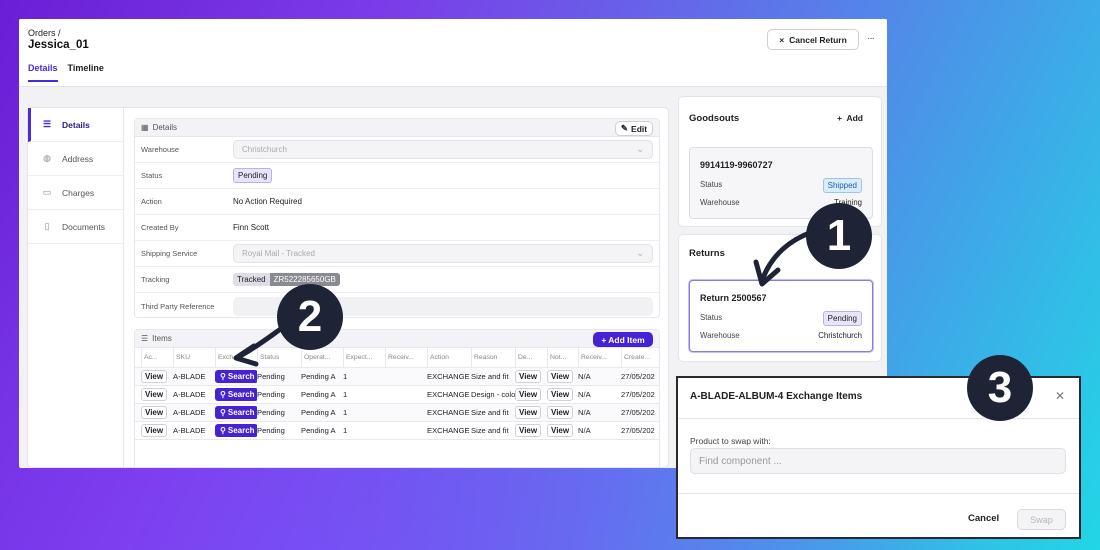  Describe the element at coordinates (776, 396) in the screenshot. I see `modal-title: A-BLADE-ALBUM-4 Exchange Items` at that location.